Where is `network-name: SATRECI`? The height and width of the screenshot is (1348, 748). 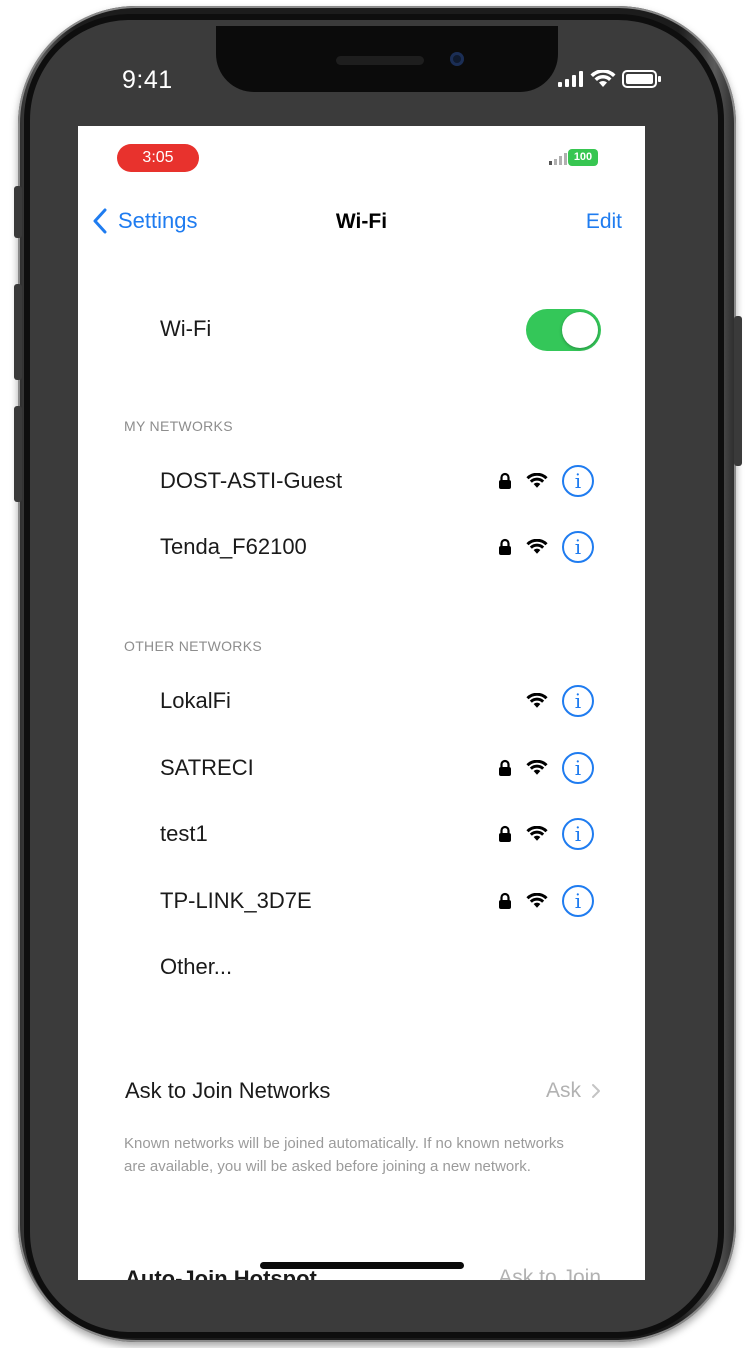 network-name: SATRECI is located at coordinates (207, 767).